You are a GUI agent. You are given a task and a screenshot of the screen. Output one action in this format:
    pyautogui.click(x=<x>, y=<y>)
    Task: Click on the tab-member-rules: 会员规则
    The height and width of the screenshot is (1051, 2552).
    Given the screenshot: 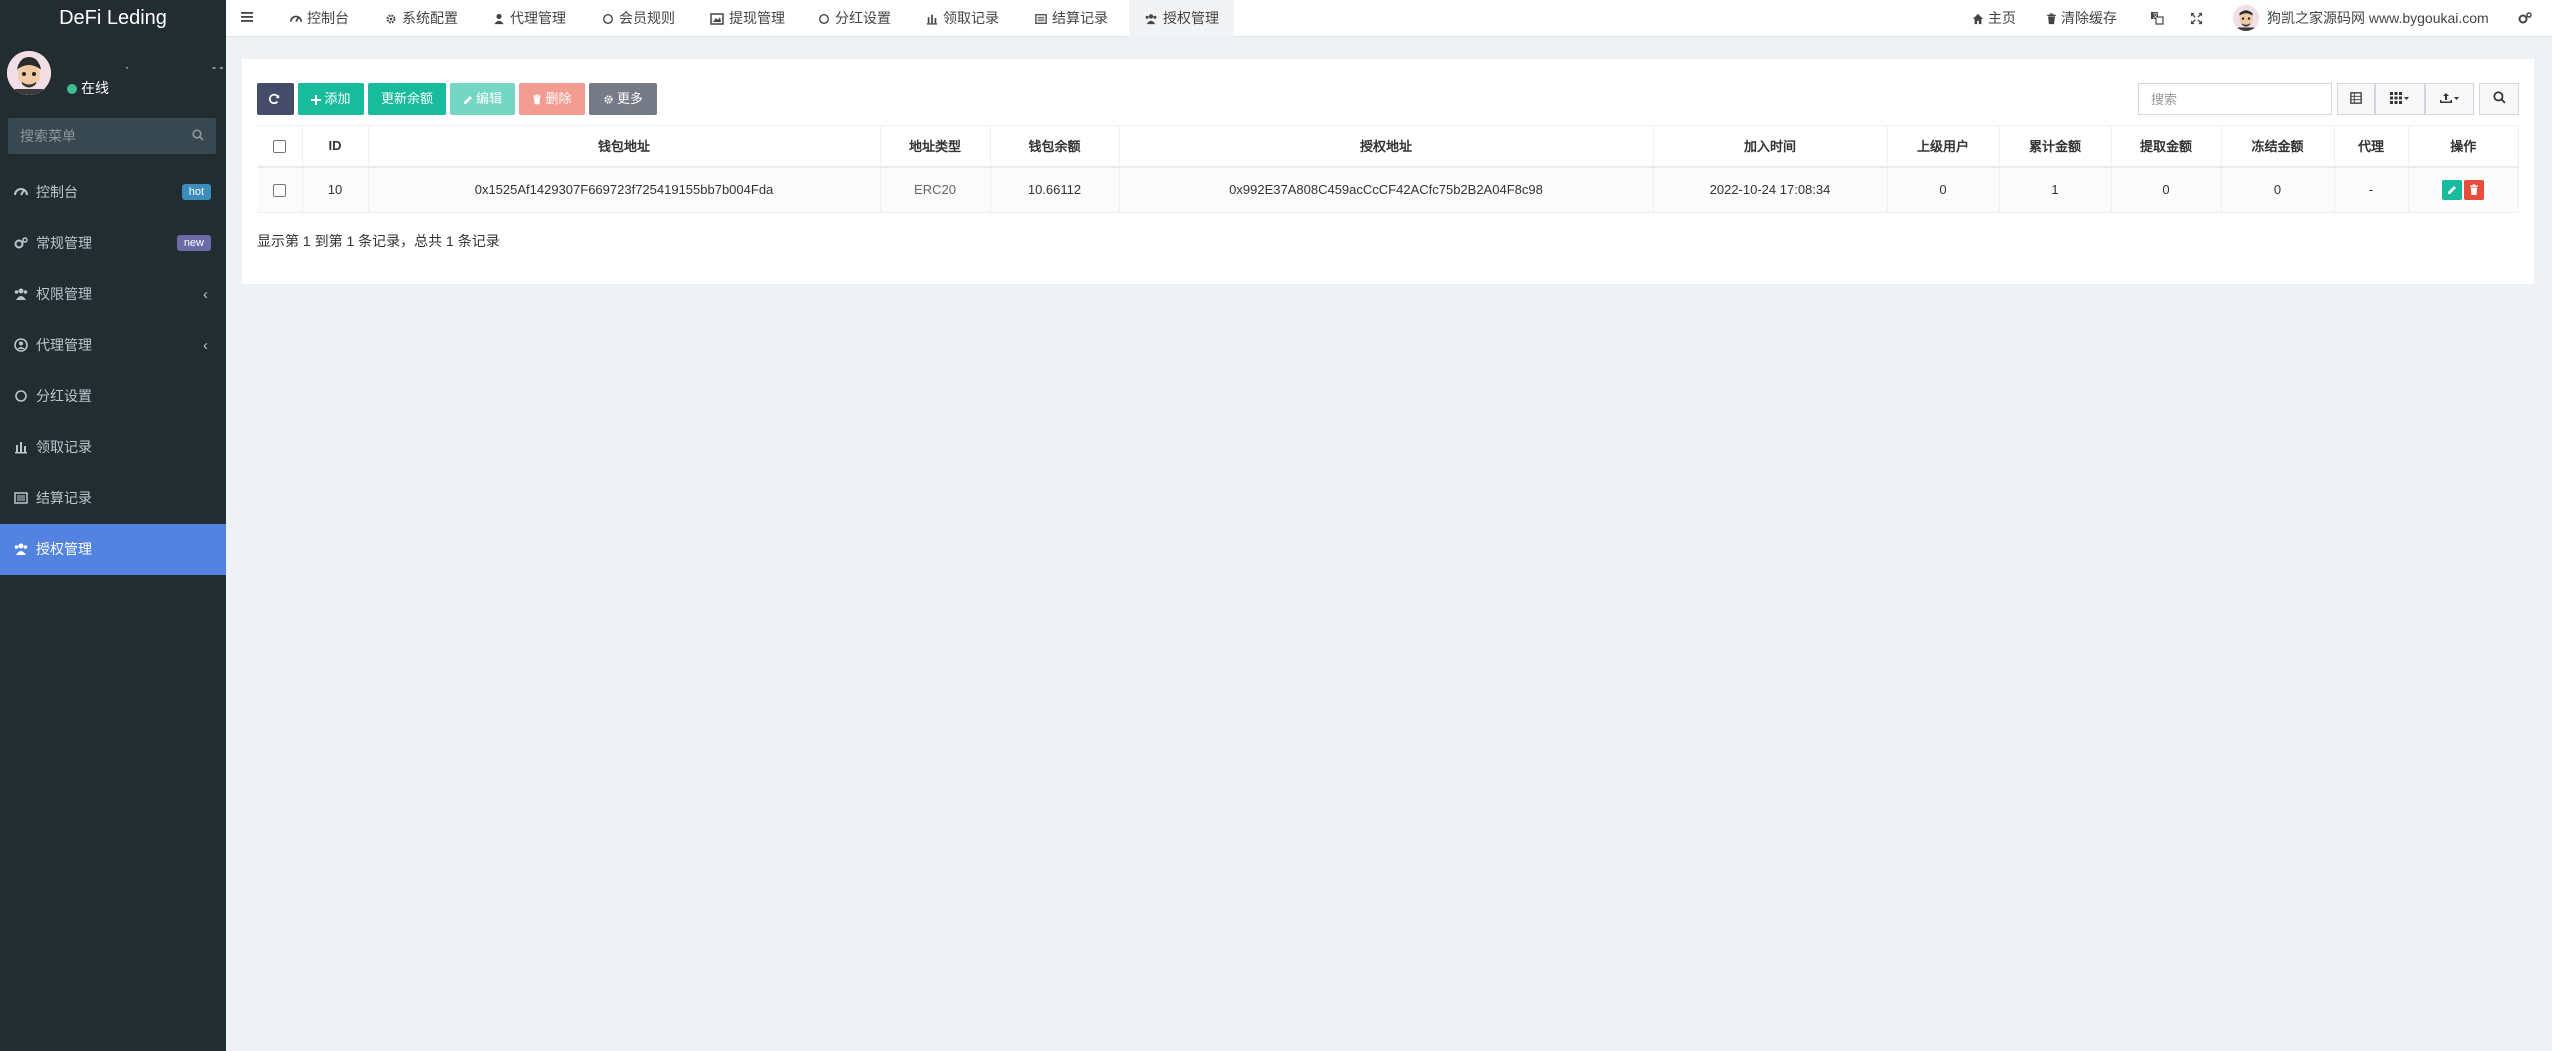 What is the action you would take?
    pyautogui.click(x=638, y=18)
    